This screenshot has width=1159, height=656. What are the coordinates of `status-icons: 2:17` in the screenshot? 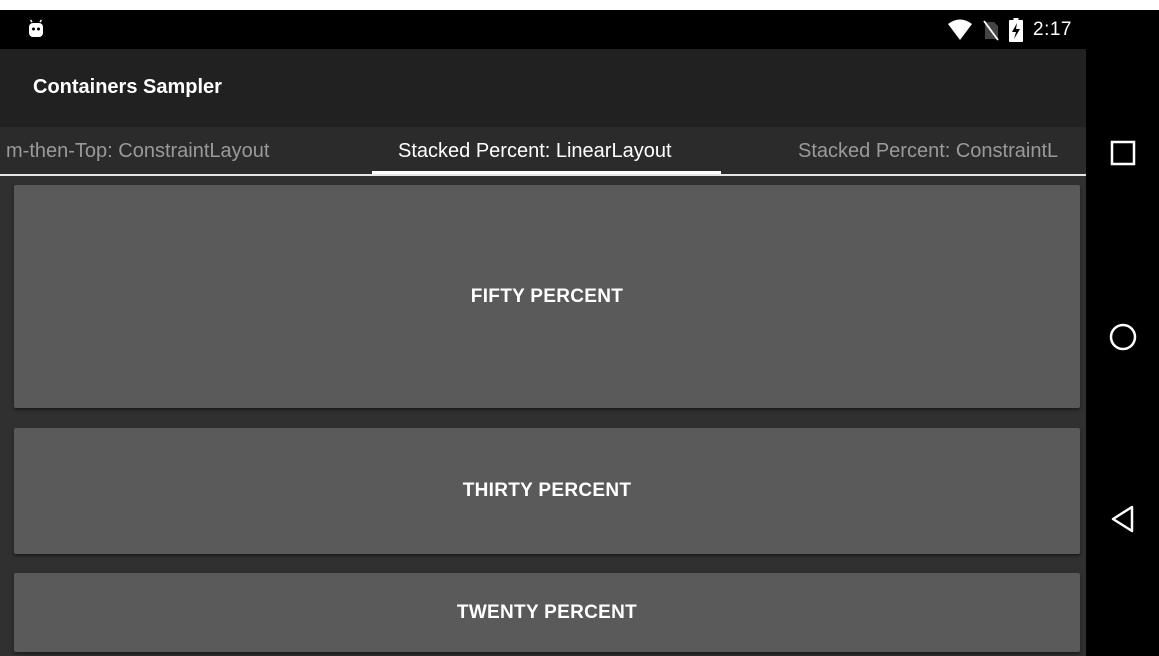 It's located at (1009, 30).